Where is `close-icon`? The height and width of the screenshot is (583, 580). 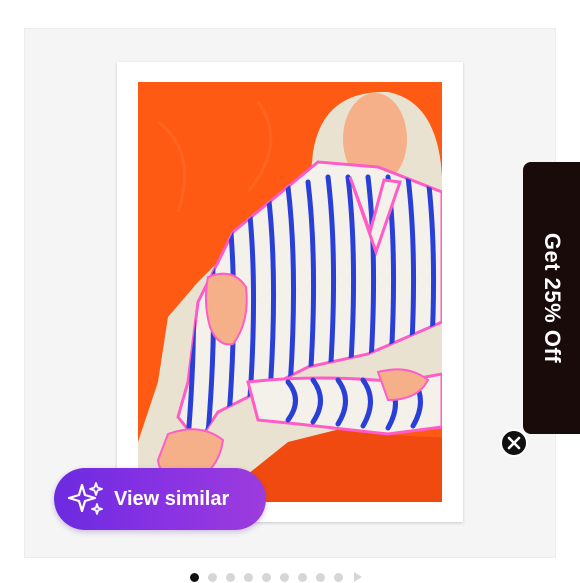 close-icon is located at coordinates (514, 443).